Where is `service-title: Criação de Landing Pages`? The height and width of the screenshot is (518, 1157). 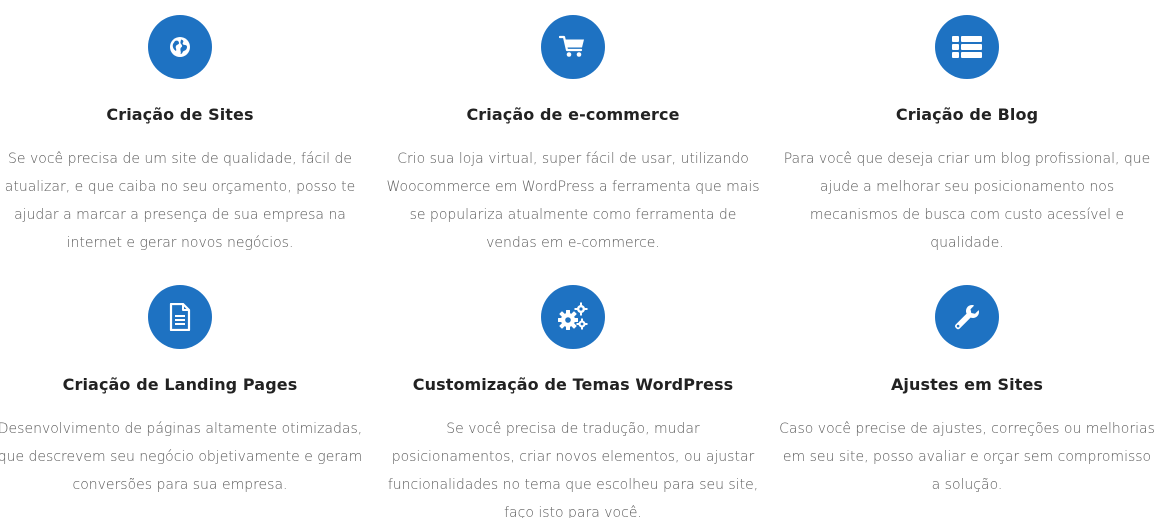
service-title: Criação de Landing Pages is located at coordinates (180, 384).